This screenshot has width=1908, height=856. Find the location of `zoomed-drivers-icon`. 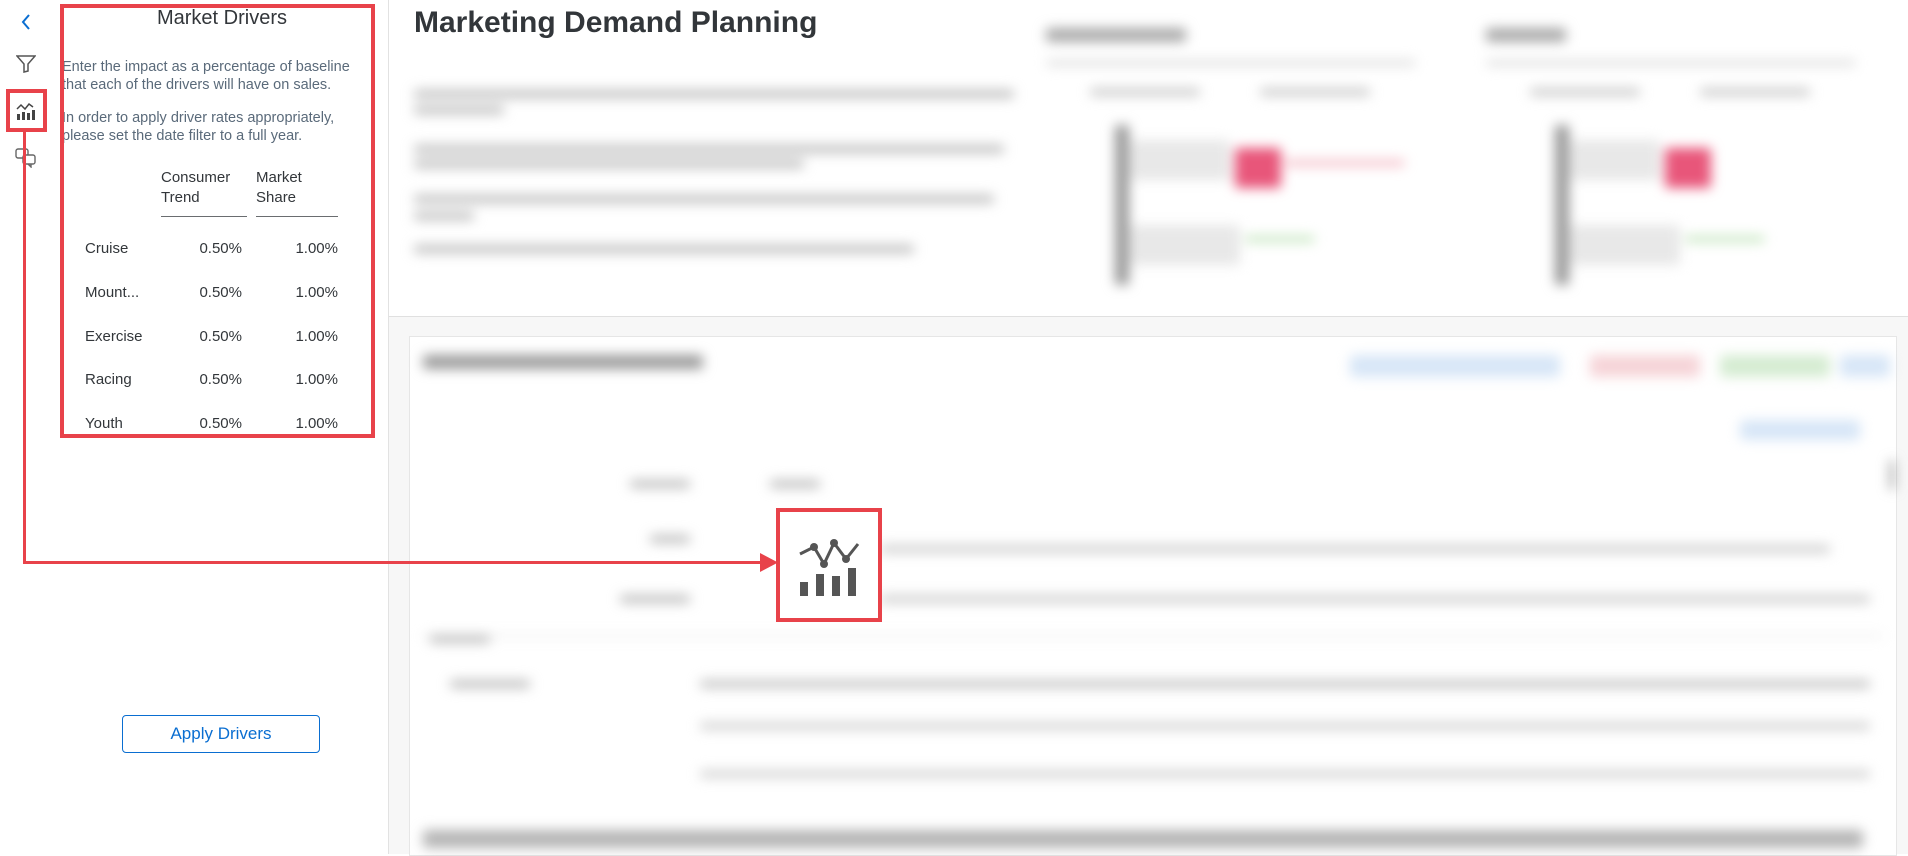

zoomed-drivers-icon is located at coordinates (829, 565).